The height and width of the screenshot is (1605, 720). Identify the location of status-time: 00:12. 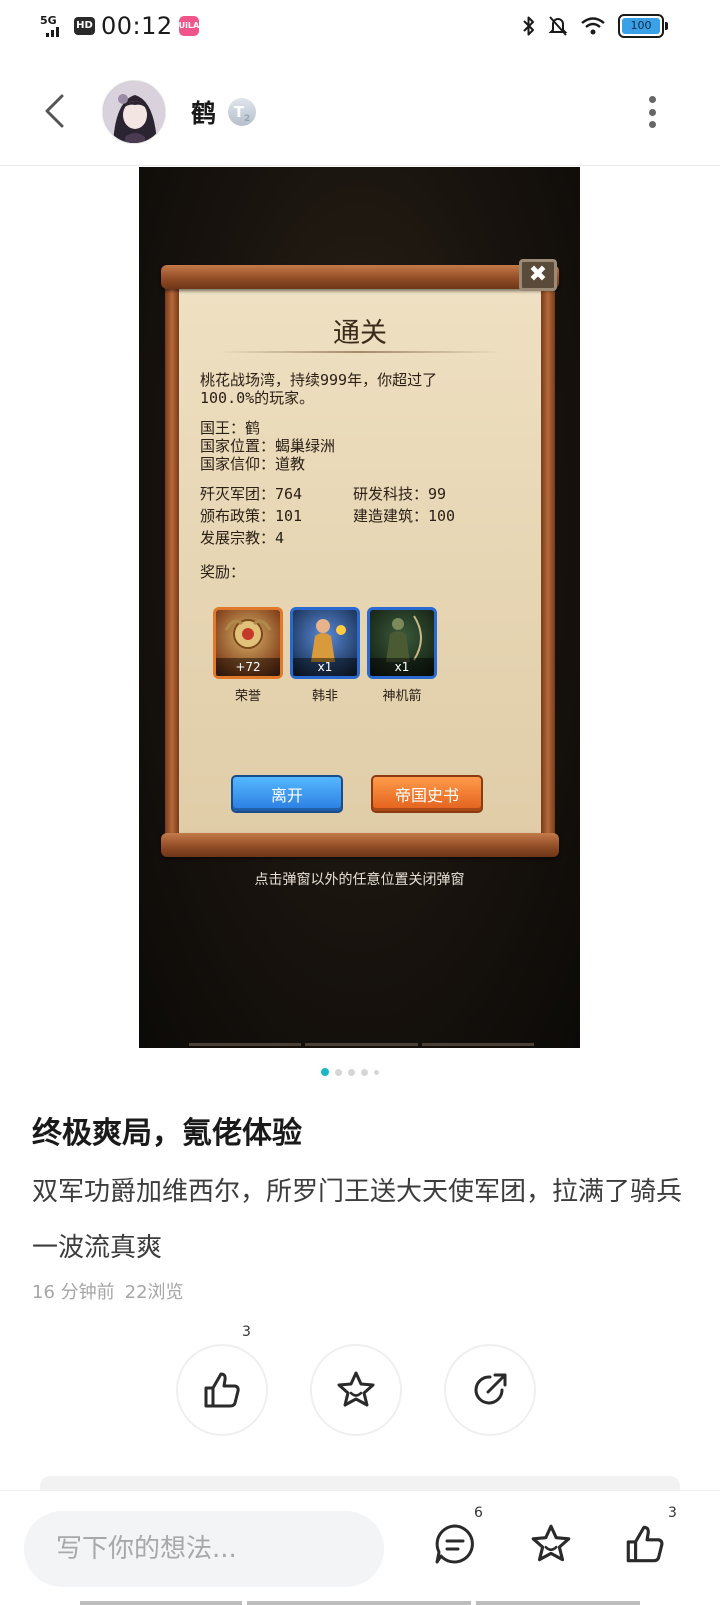
(137, 26).